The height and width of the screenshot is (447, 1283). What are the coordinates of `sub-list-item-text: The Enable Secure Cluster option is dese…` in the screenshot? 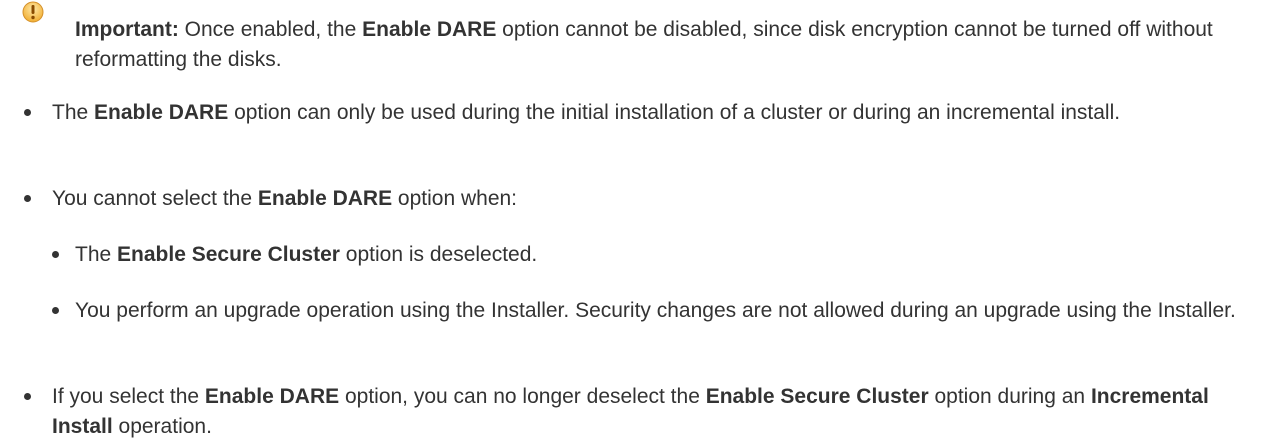 It's located at (665, 255).